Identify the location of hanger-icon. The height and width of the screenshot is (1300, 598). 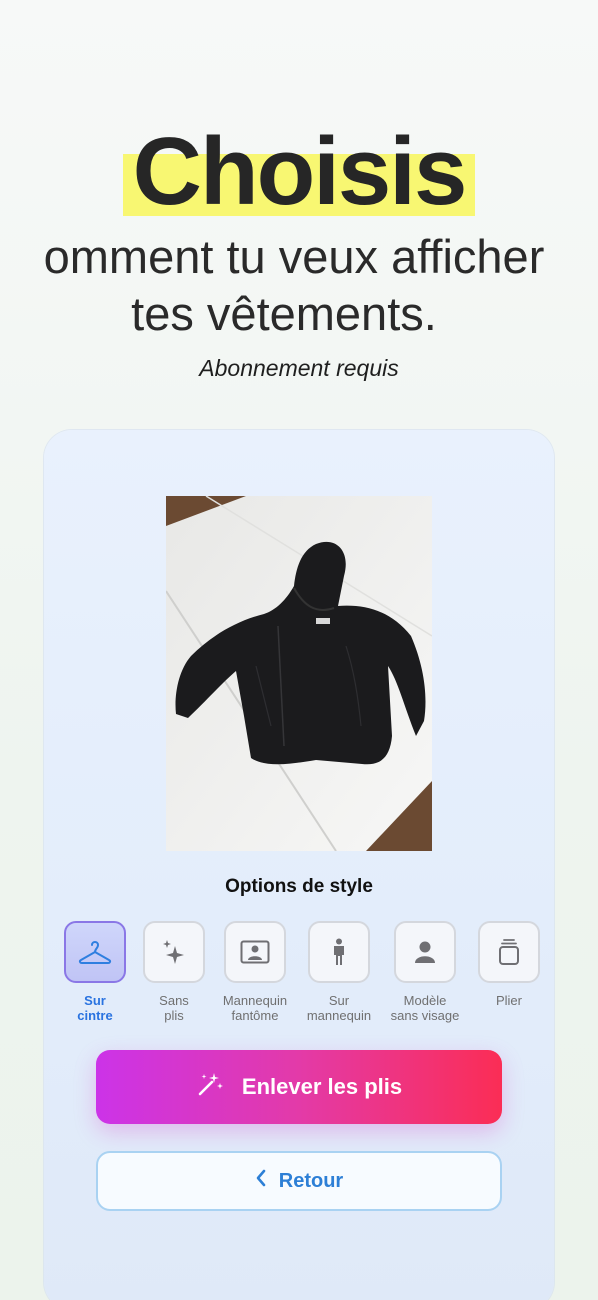
(95, 952).